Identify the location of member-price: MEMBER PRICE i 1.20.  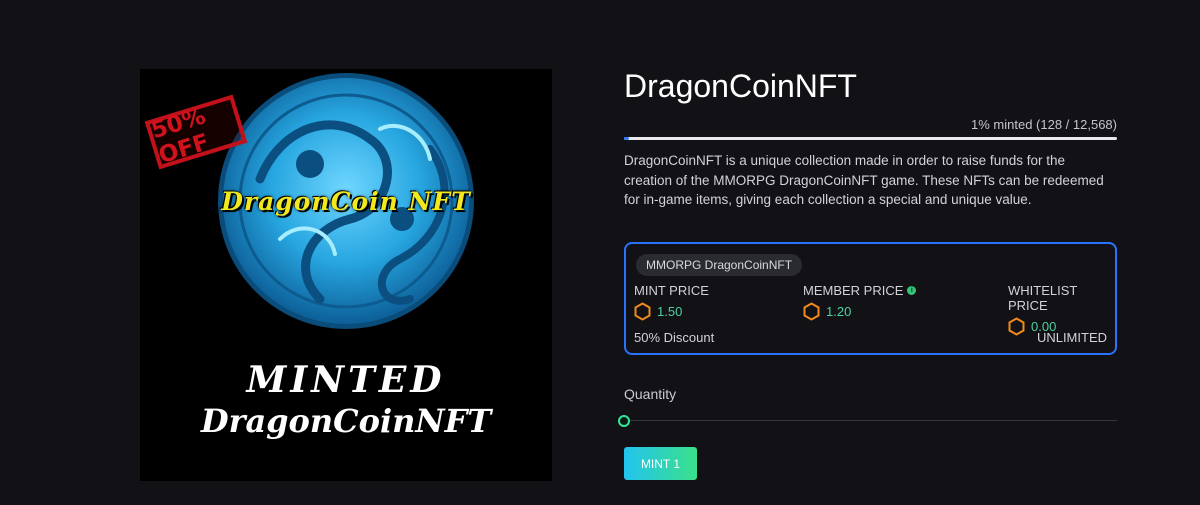
(860, 302).